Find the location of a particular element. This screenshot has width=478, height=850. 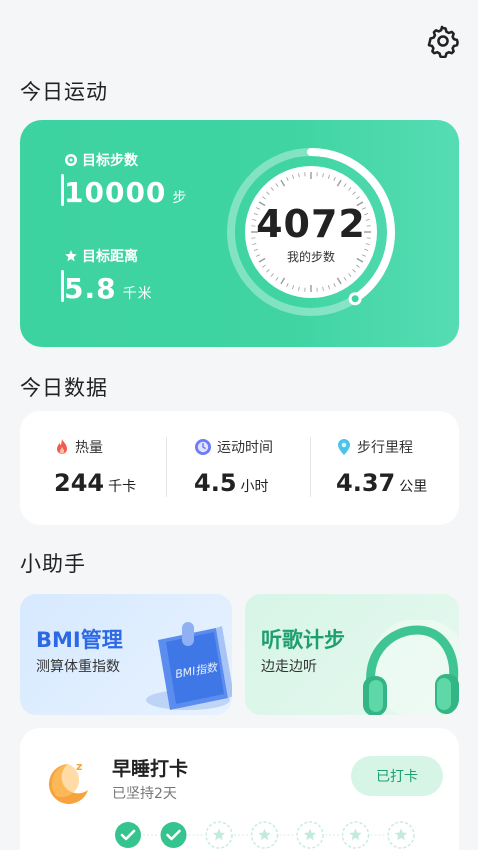

clock-icon is located at coordinates (203, 447).